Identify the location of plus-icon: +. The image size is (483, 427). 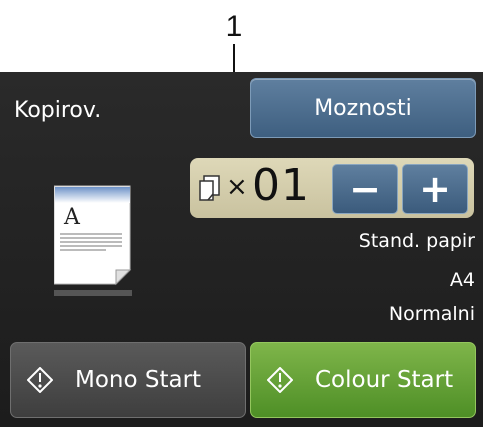
(435, 189).